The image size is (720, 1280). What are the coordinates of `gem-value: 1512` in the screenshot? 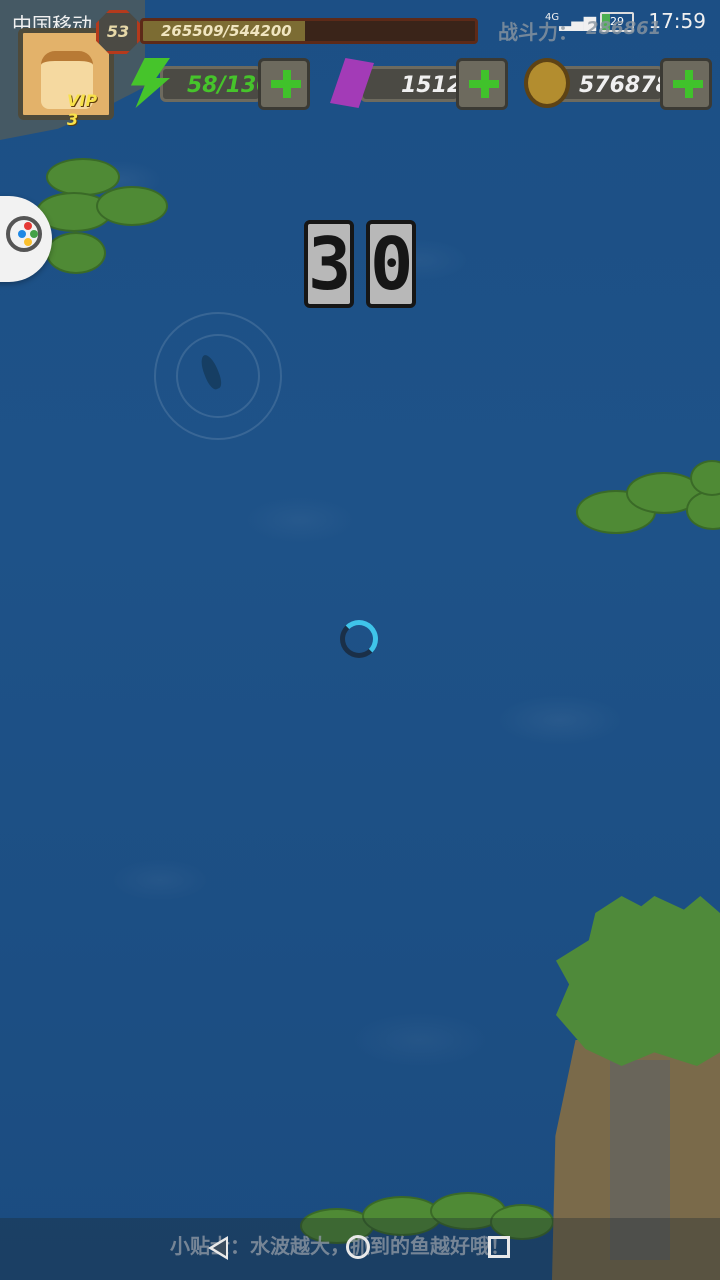 It's located at (432, 85).